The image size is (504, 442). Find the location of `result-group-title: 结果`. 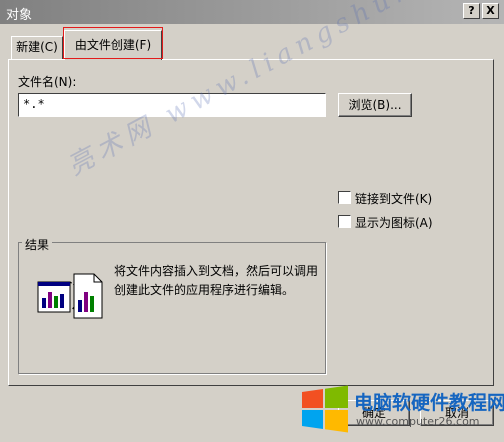

result-group-title: 结果 is located at coordinates (37, 244).